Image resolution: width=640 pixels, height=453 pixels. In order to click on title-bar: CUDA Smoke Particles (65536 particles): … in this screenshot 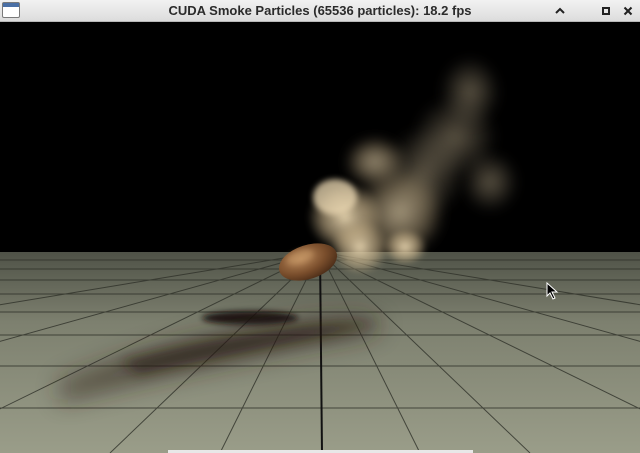, I will do `click(320, 11)`.